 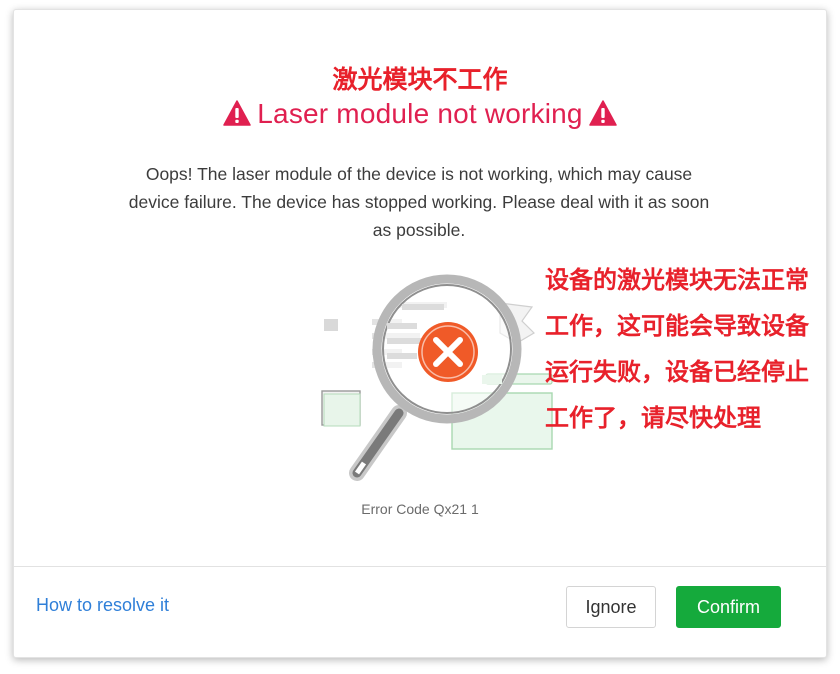 What do you see at coordinates (102, 605) in the screenshot?
I see `how-to-resolve-link: How to resolve it` at bounding box center [102, 605].